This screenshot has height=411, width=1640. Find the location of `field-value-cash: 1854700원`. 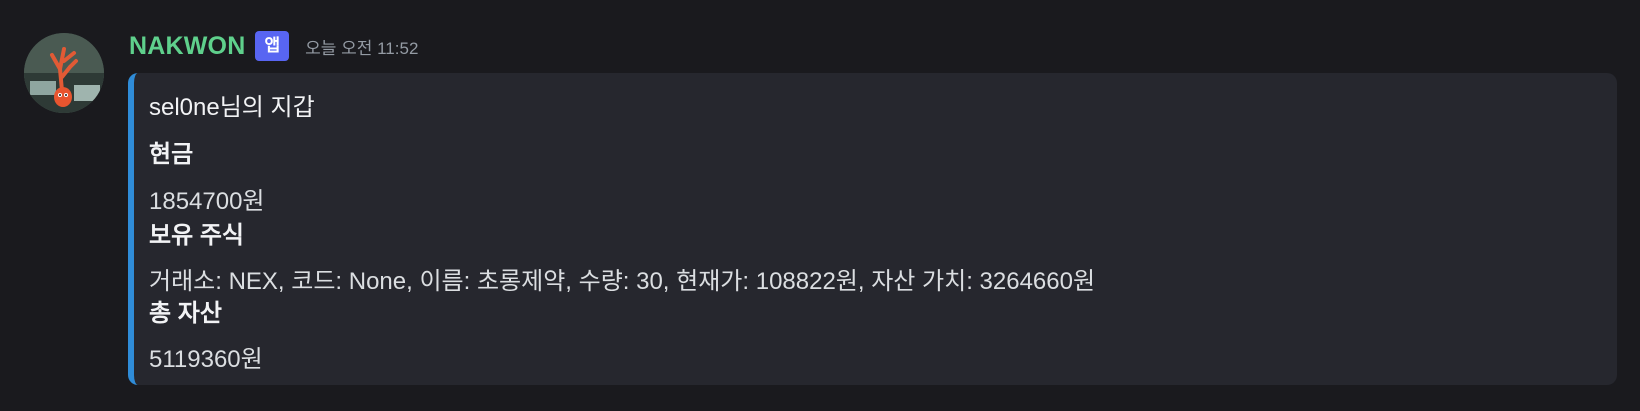

field-value-cash: 1854700원 is located at coordinates (207, 201).